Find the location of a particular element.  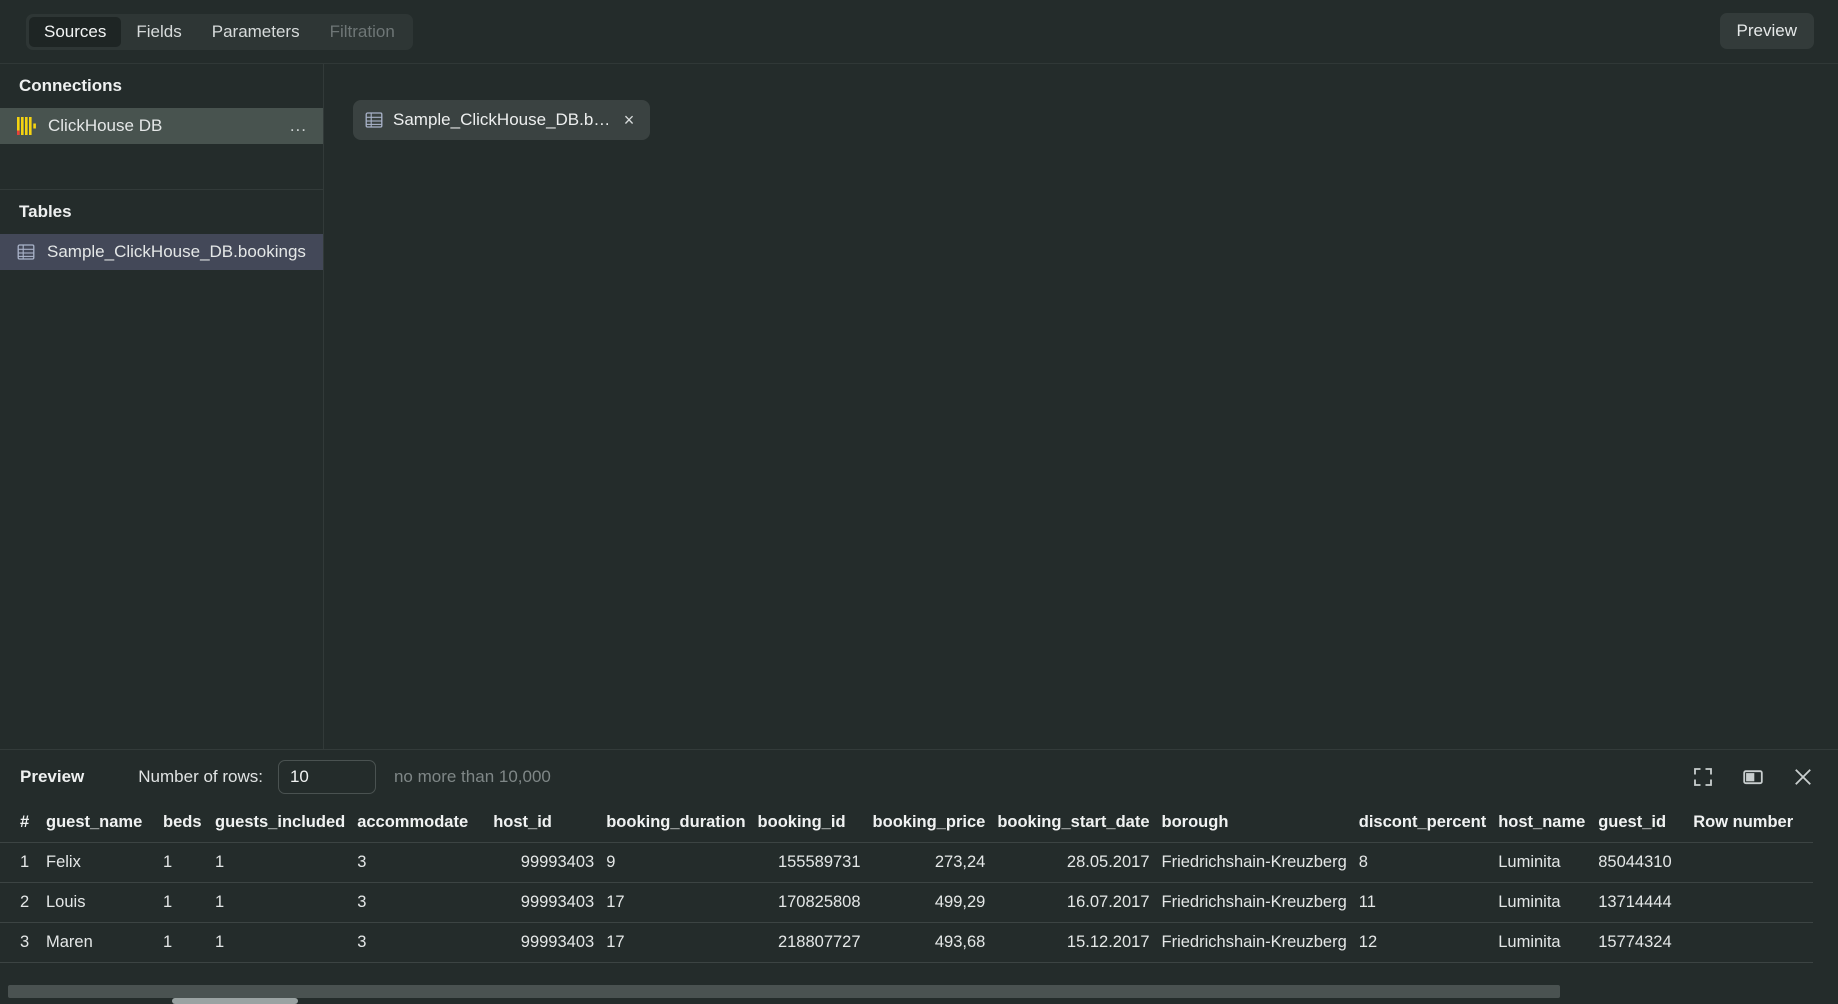

tab-filtration: Filtration is located at coordinates (362, 31).